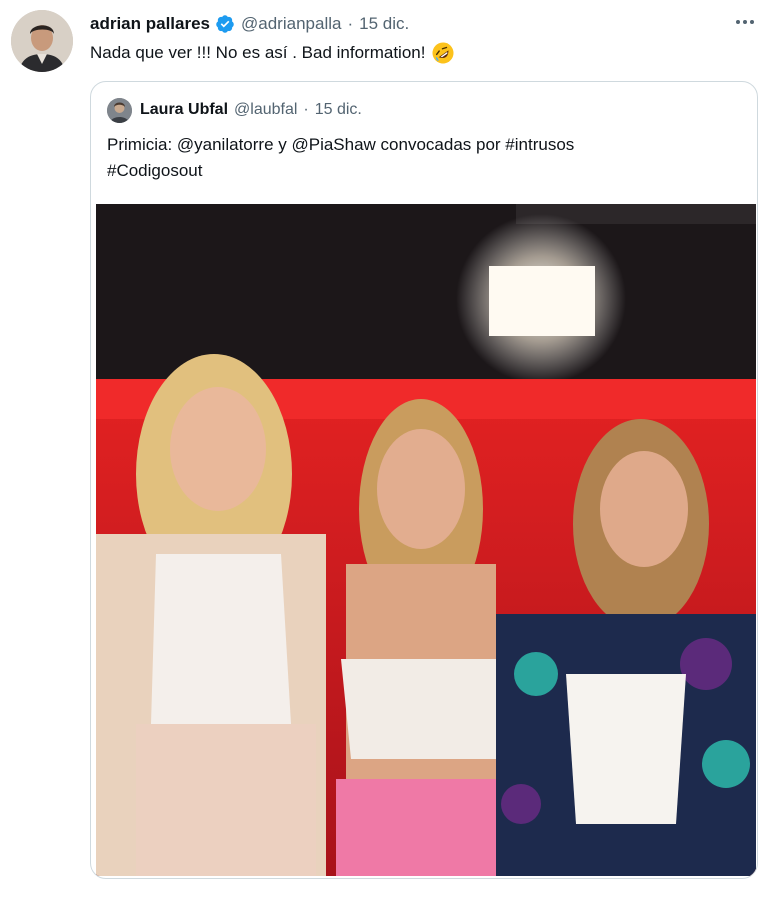 The height and width of the screenshot is (899, 767). What do you see at coordinates (155, 170) in the screenshot?
I see `quoted-text-line-2: #Codigosout` at bounding box center [155, 170].